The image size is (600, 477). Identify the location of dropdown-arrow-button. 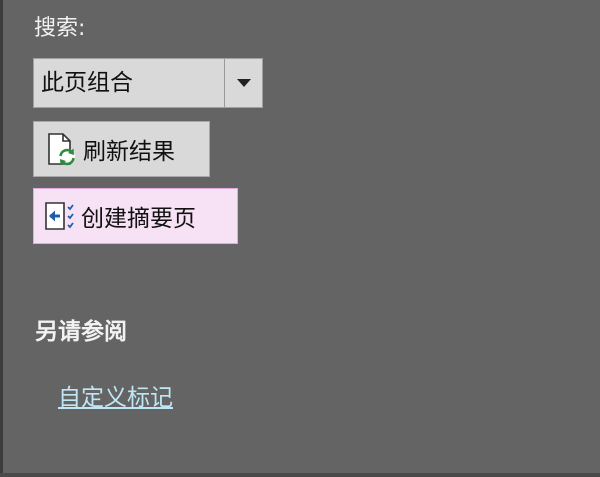
(243, 83).